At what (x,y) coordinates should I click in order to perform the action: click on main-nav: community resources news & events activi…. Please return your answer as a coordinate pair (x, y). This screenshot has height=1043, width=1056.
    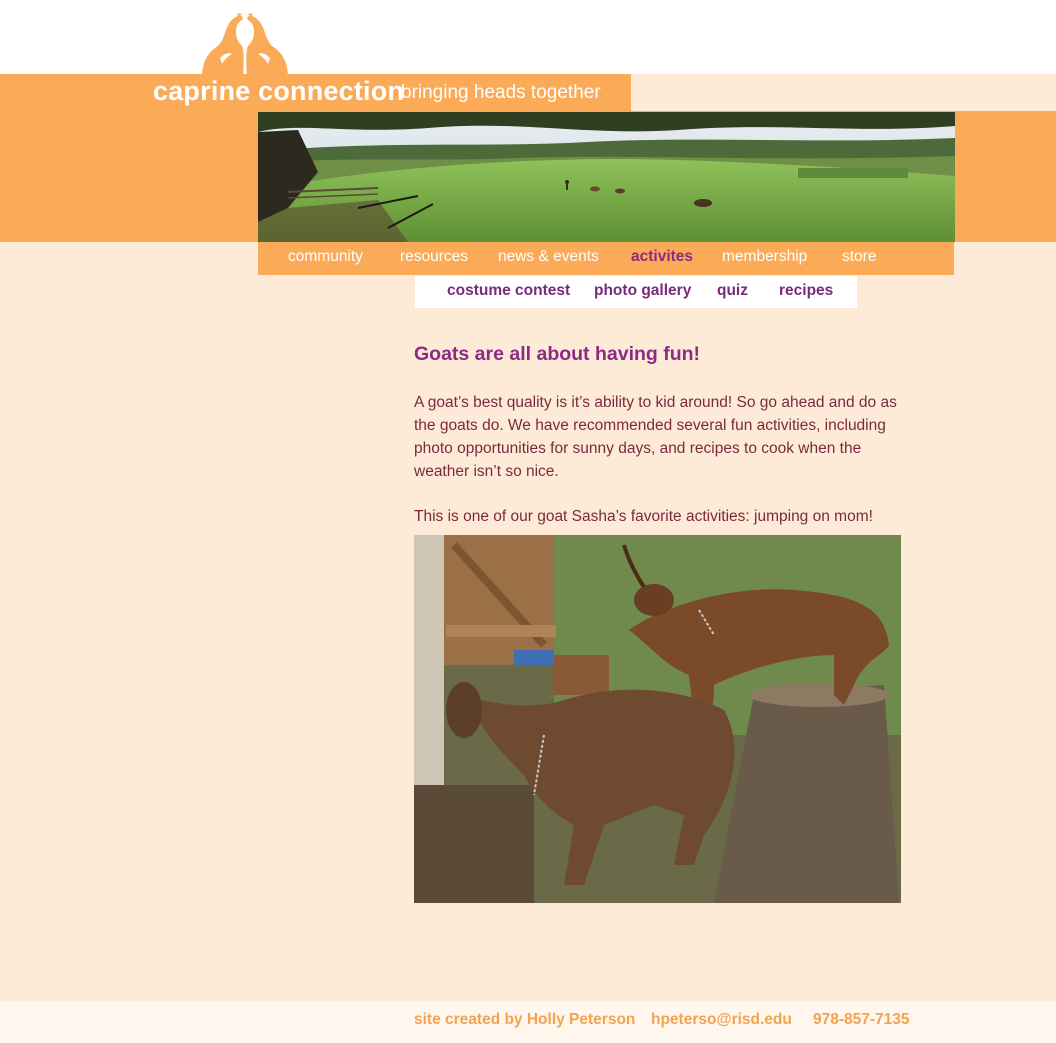
    Looking at the image, I should click on (606, 258).